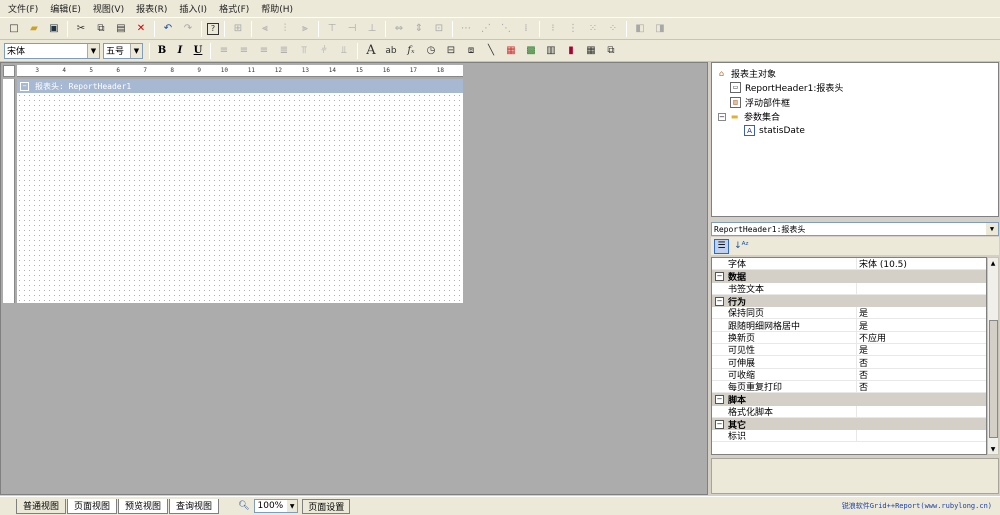 Image resolution: width=1000 pixels, height=515 pixels. Describe the element at coordinates (486, 29) in the screenshot. I see `h-spacing-increase-icon: ⋰` at that location.